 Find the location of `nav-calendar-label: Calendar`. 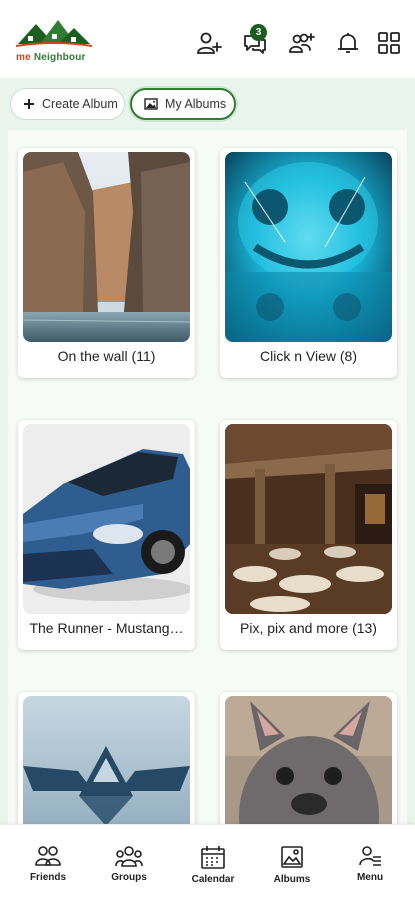

nav-calendar-label: Calendar is located at coordinates (213, 879).